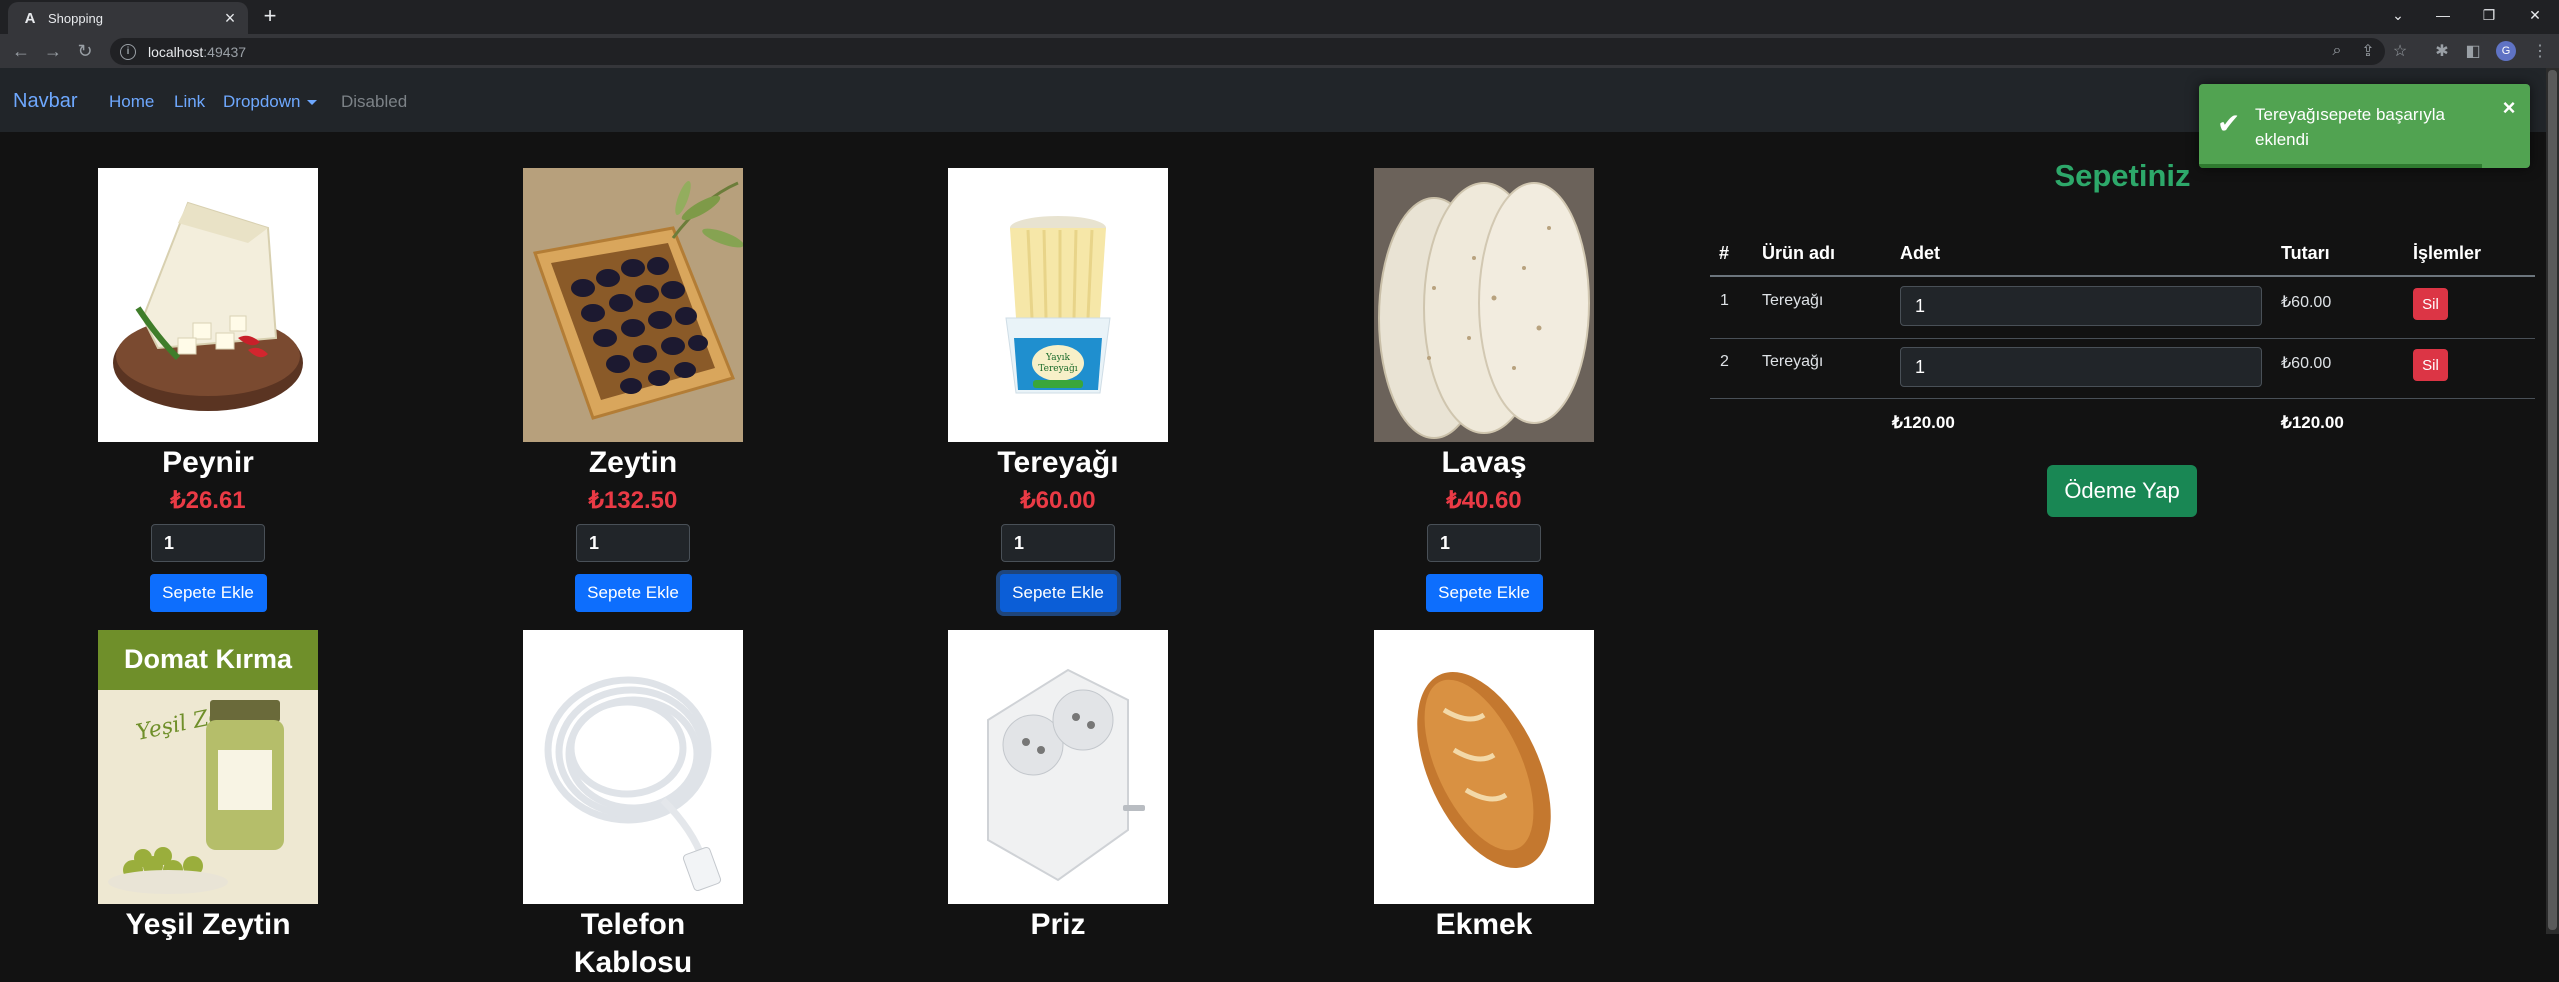 The image size is (2559, 982). What do you see at coordinates (1484, 500) in the screenshot?
I see `product-price: ₺40.60` at bounding box center [1484, 500].